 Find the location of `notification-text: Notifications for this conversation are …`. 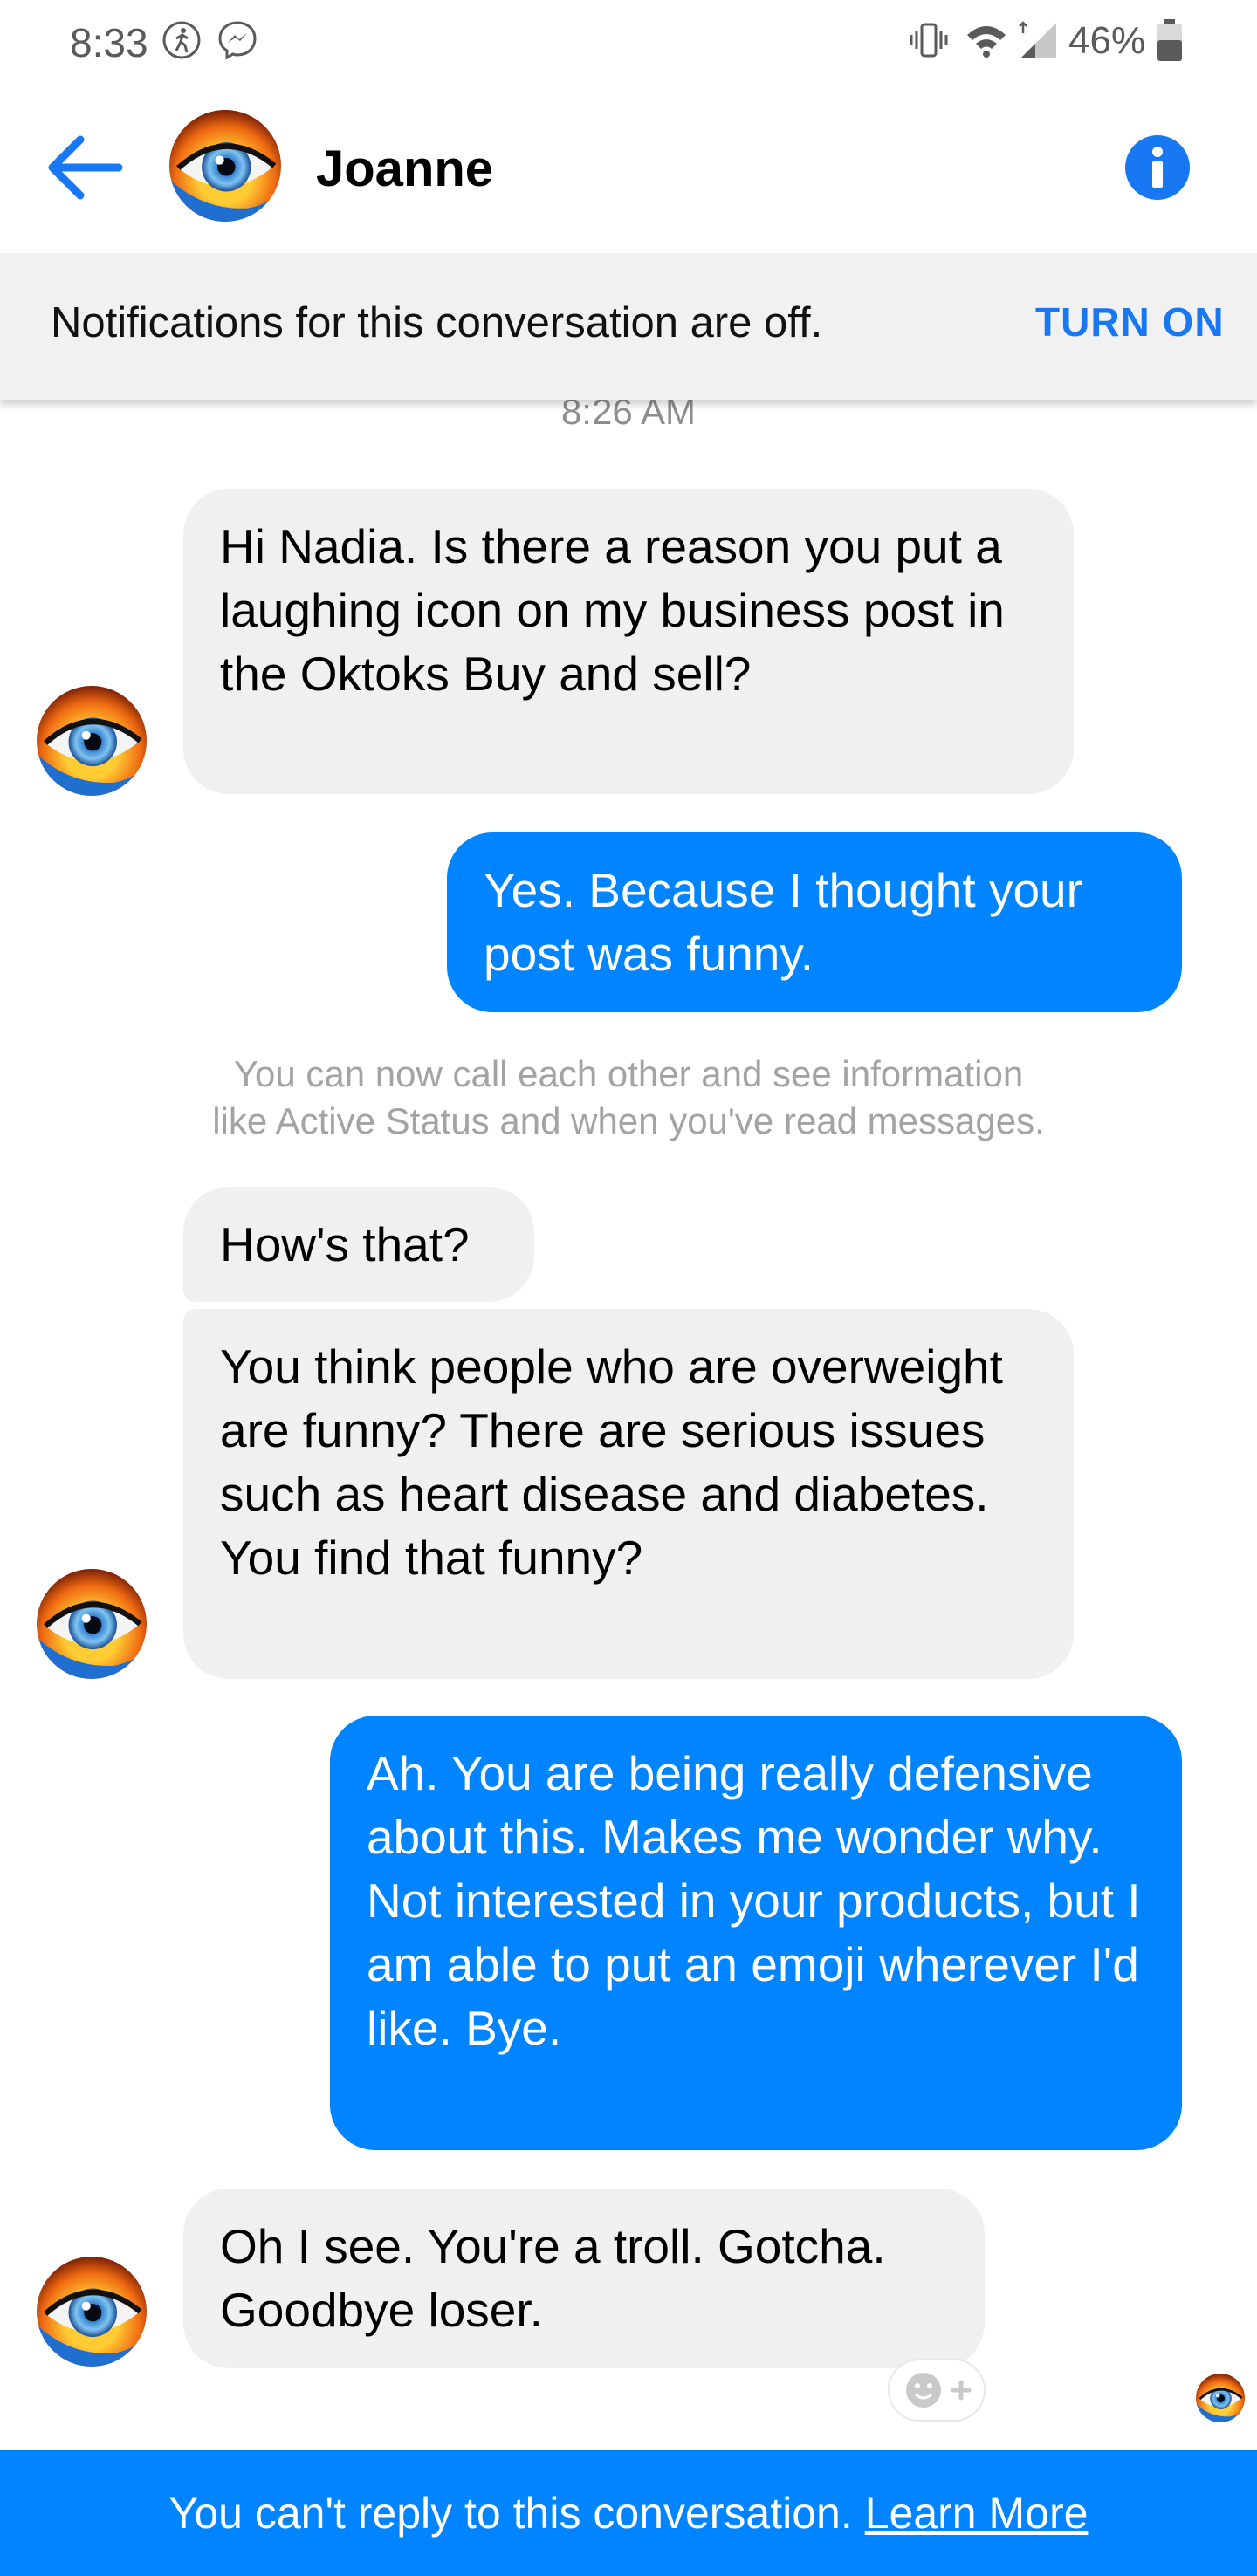

notification-text: Notifications for this conversation are … is located at coordinates (437, 322).